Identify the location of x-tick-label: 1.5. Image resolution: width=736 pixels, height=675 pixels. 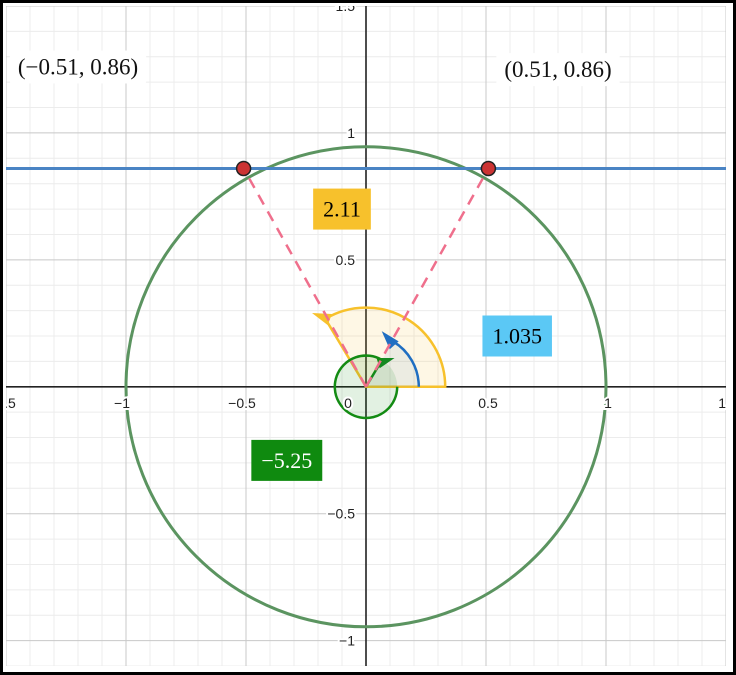
(722, 403).